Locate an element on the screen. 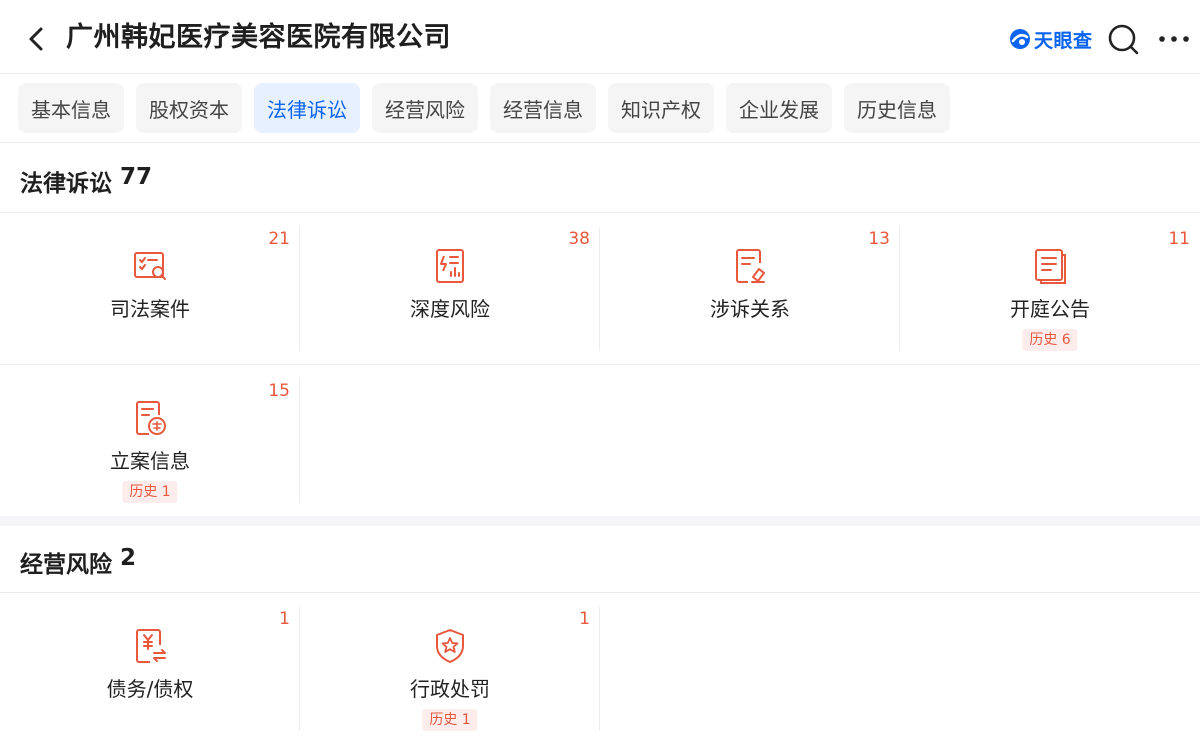 This screenshot has width=1200, height=741. more-button is located at coordinates (1174, 39).